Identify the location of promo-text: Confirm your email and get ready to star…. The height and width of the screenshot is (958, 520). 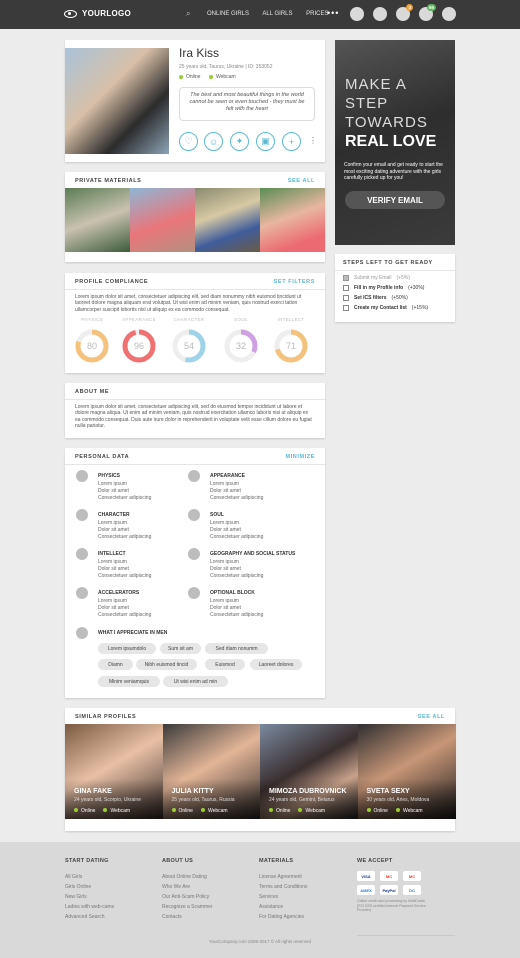
(393, 171).